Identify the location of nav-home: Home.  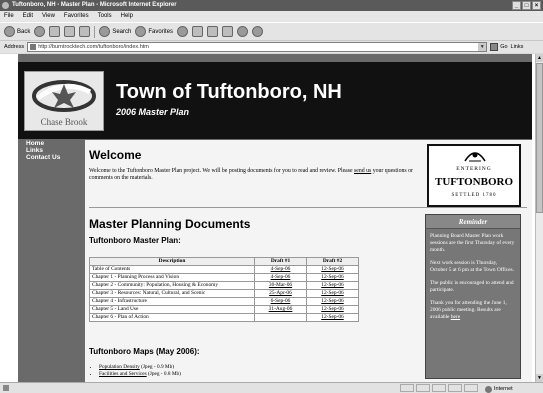
(51, 143).